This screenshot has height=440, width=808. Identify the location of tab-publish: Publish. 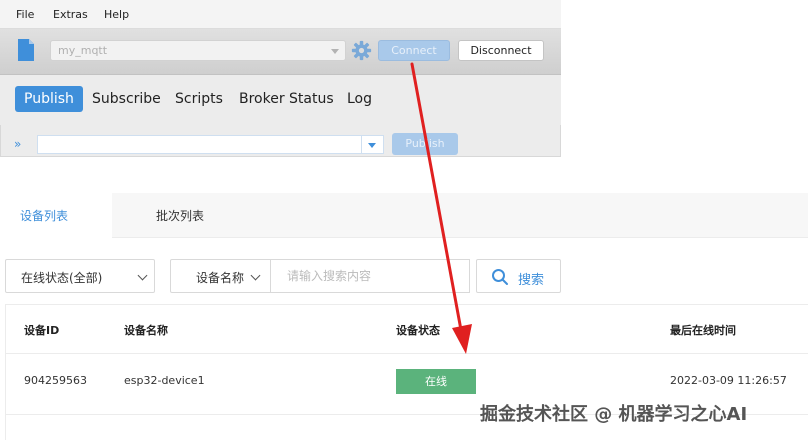
(49, 99).